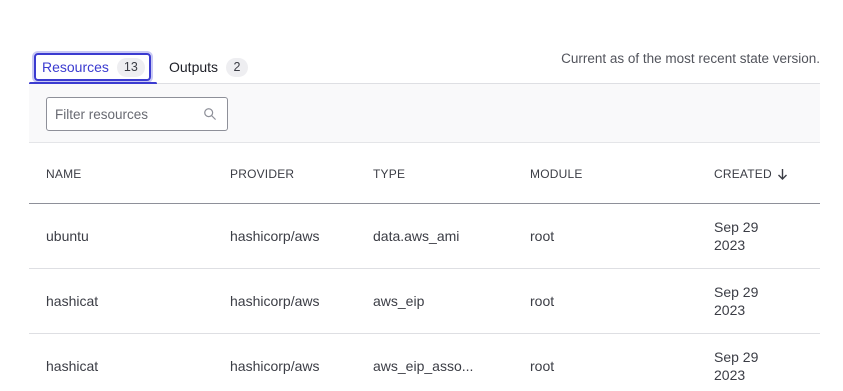  I want to click on column-header-created: CREATED, so click(751, 174).